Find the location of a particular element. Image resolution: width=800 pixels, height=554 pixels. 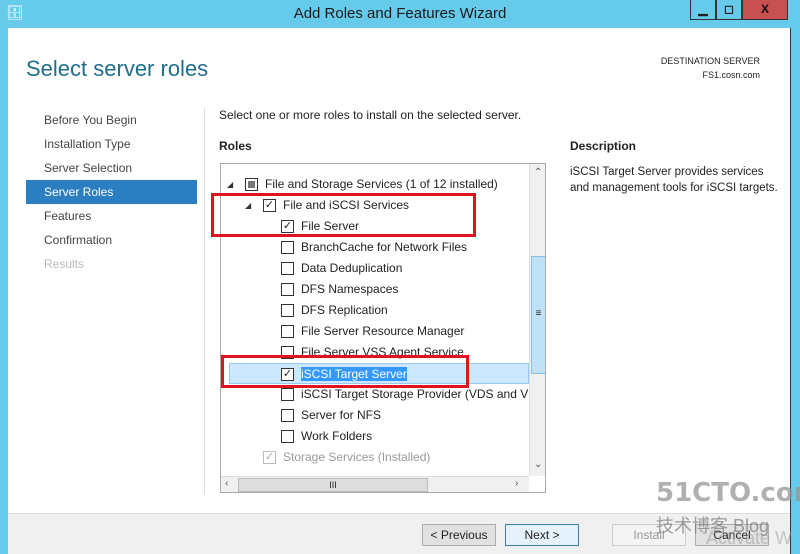

close-button: X is located at coordinates (765, 10).